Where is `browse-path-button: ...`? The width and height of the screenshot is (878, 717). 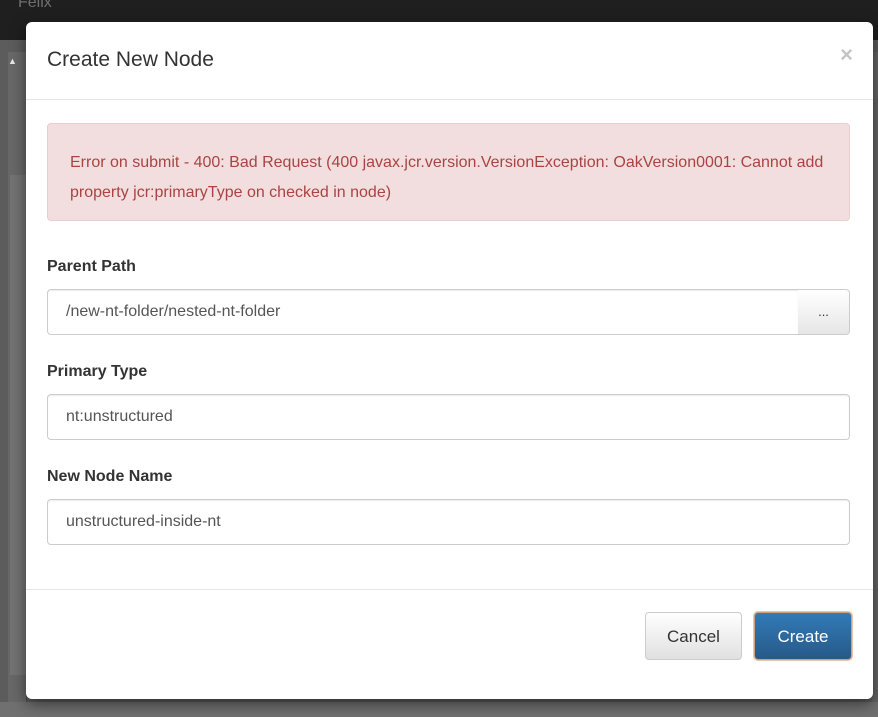 browse-path-button: ... is located at coordinates (824, 312).